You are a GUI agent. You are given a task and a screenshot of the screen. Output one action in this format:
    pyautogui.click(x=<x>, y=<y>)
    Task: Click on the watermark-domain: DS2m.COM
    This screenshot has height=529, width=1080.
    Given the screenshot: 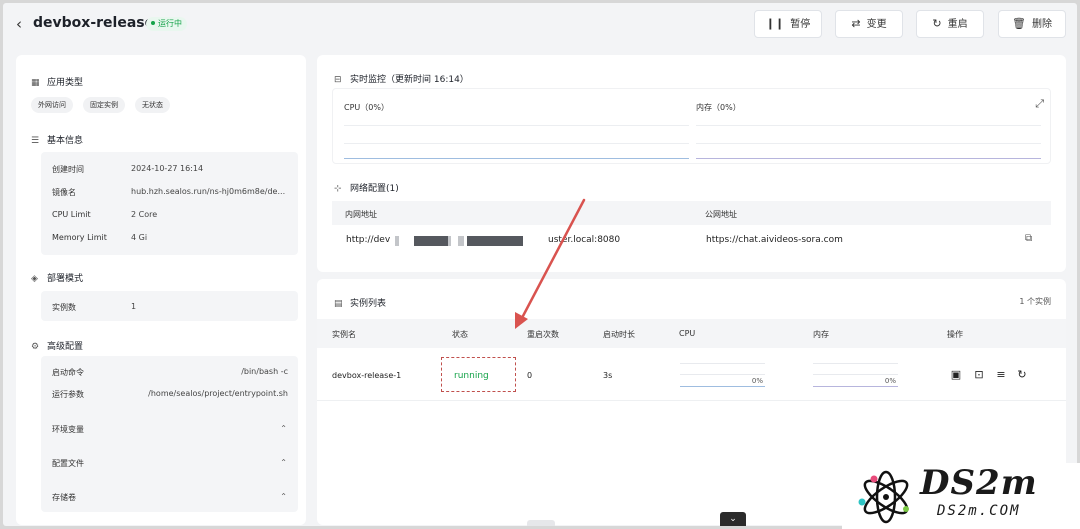 What is the action you would take?
    pyautogui.click(x=979, y=511)
    